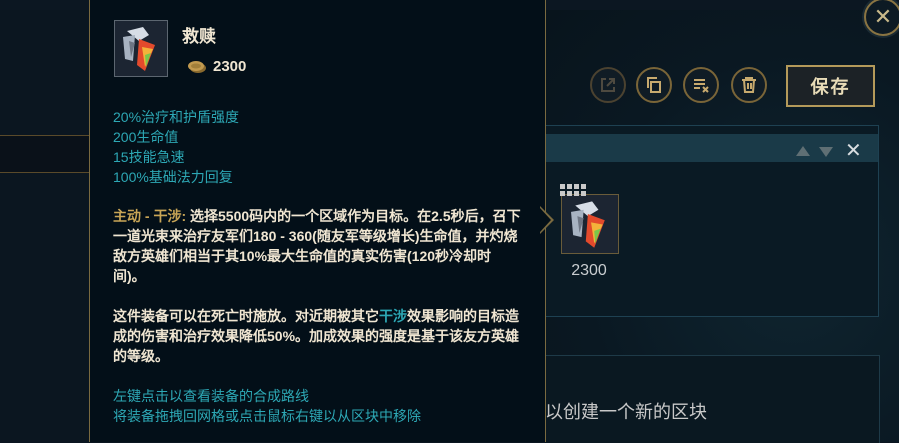  Describe the element at coordinates (626, 412) in the screenshot. I see `new-block-hint: 以创建一个新的区块` at that location.